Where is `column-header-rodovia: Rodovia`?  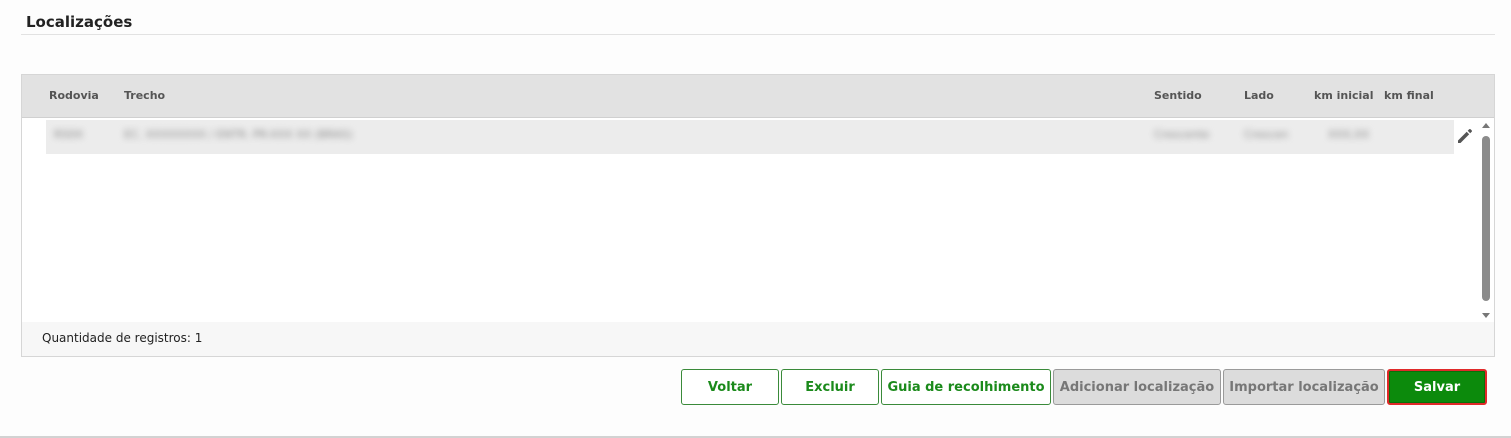 column-header-rodovia: Rodovia is located at coordinates (74, 95).